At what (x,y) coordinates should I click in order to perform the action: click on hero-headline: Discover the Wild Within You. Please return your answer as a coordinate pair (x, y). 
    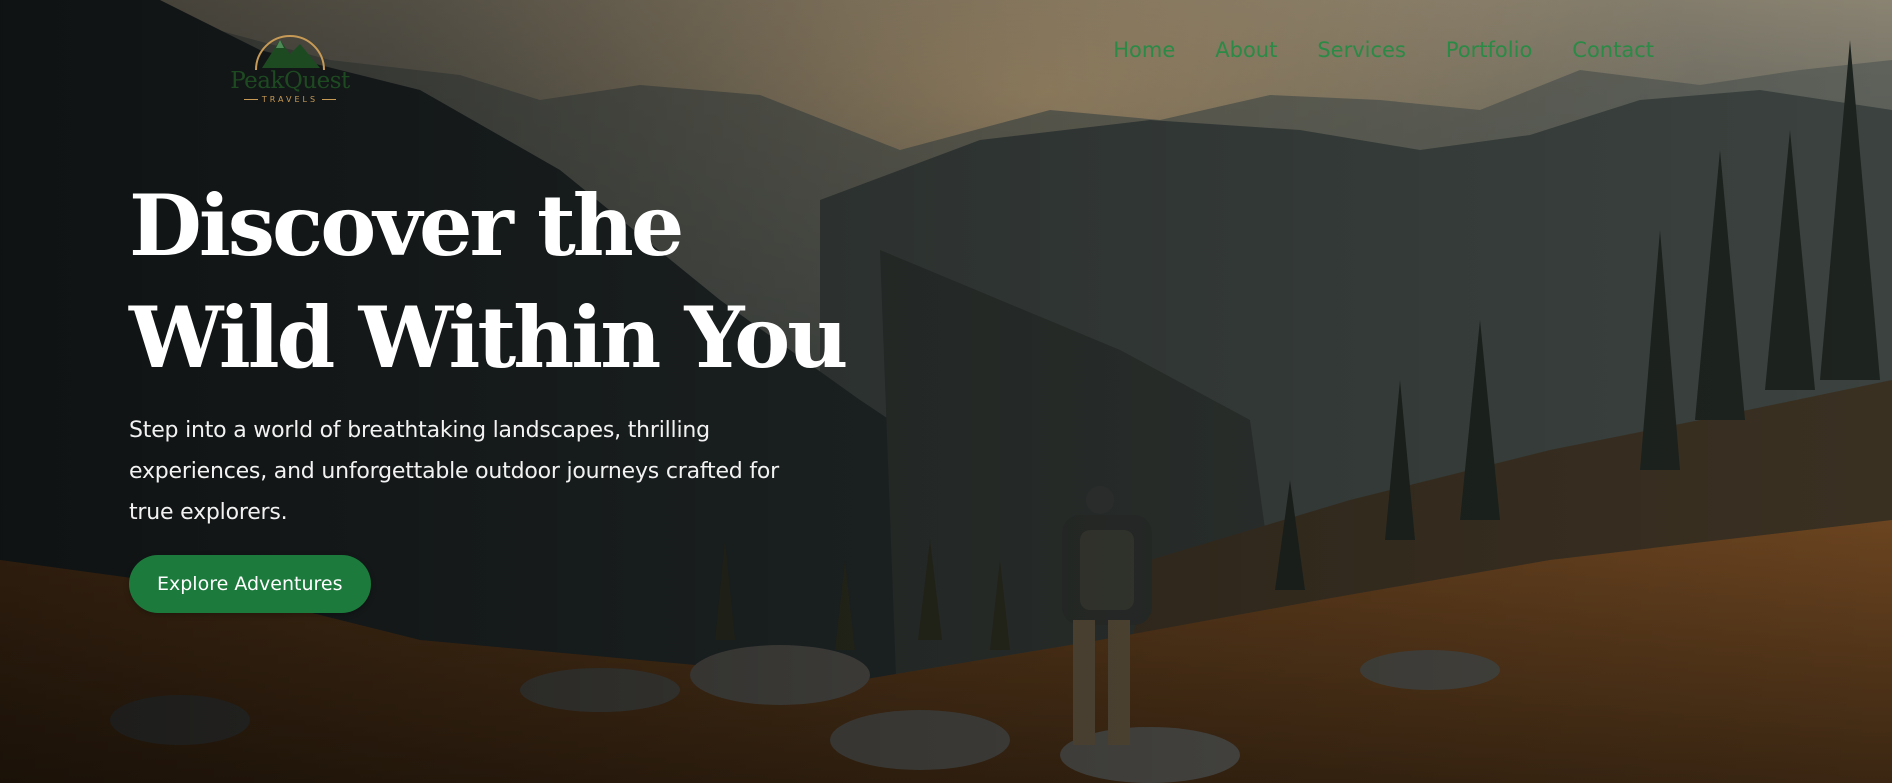
    Looking at the image, I should click on (488, 282).